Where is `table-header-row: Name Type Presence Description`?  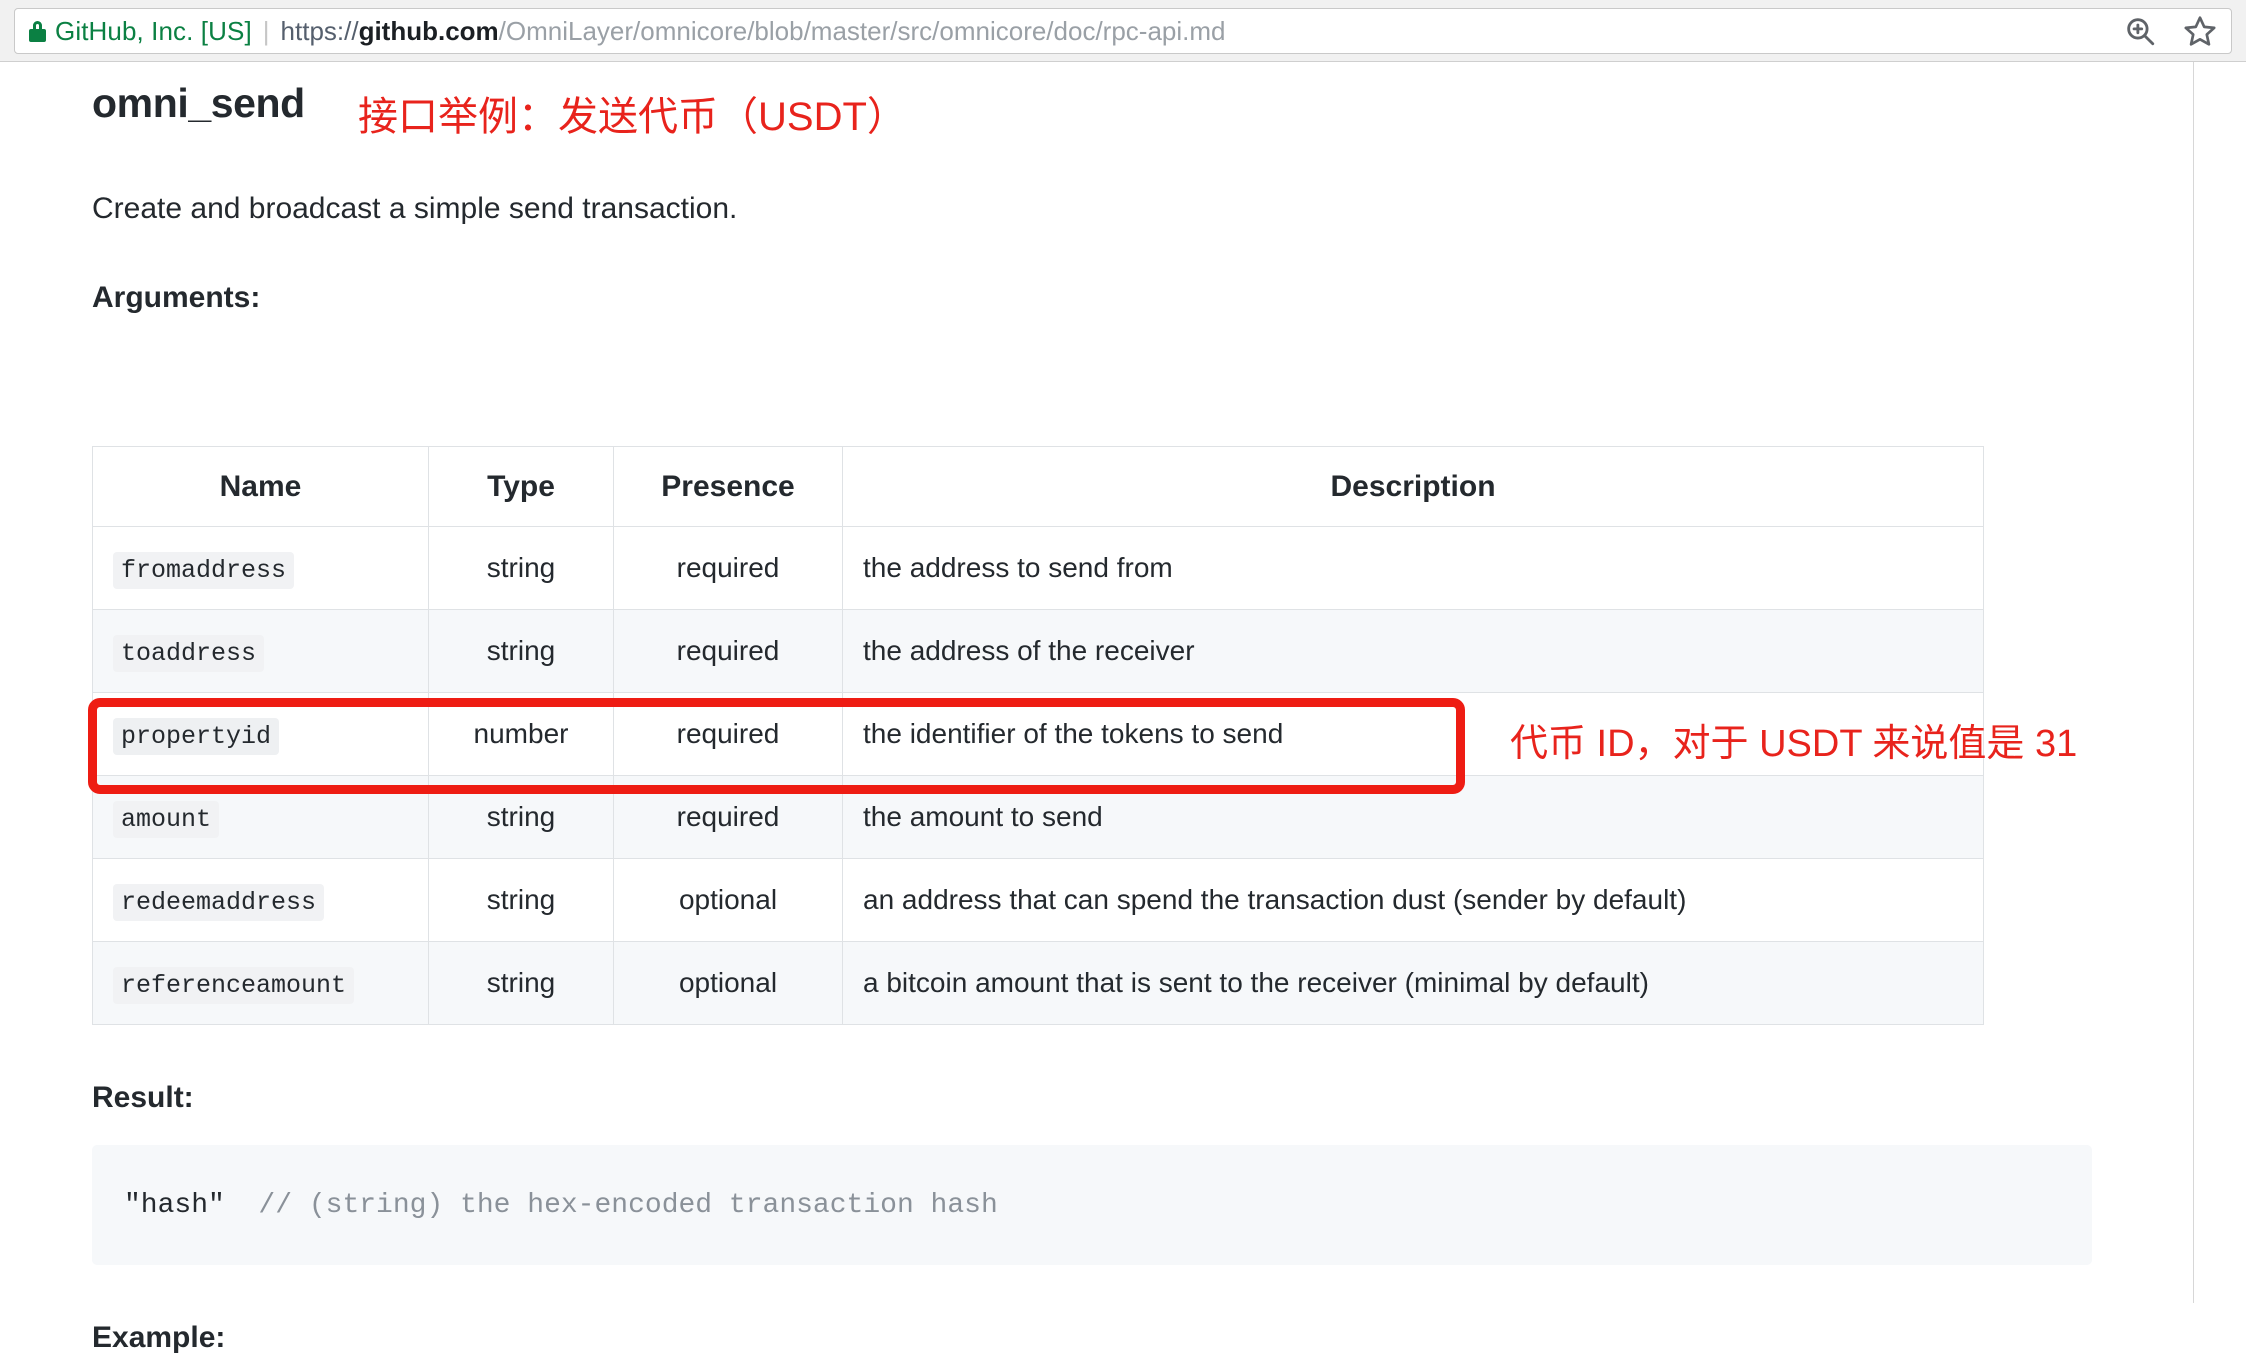
table-header-row: Name Type Presence Description is located at coordinates (1038, 486).